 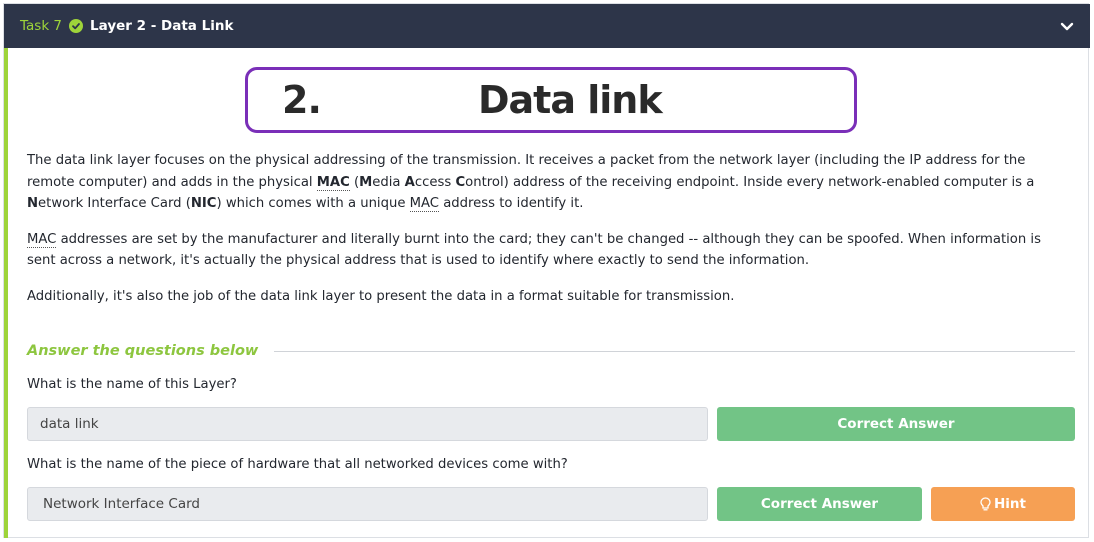 What do you see at coordinates (1067, 26) in the screenshot?
I see `chevron-down-icon` at bounding box center [1067, 26].